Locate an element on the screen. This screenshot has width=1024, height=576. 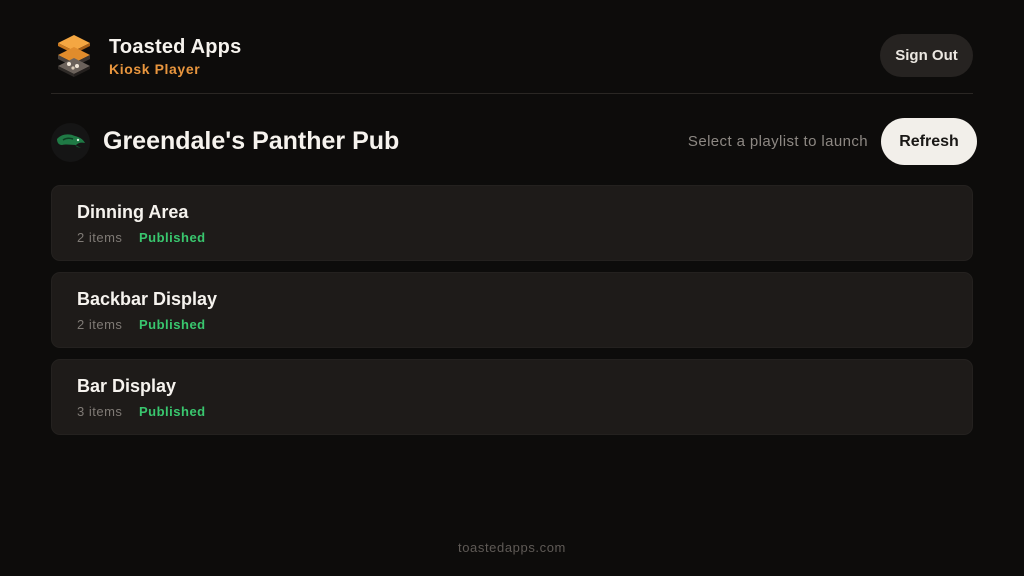
playlist-title: Bar Display is located at coordinates (127, 386).